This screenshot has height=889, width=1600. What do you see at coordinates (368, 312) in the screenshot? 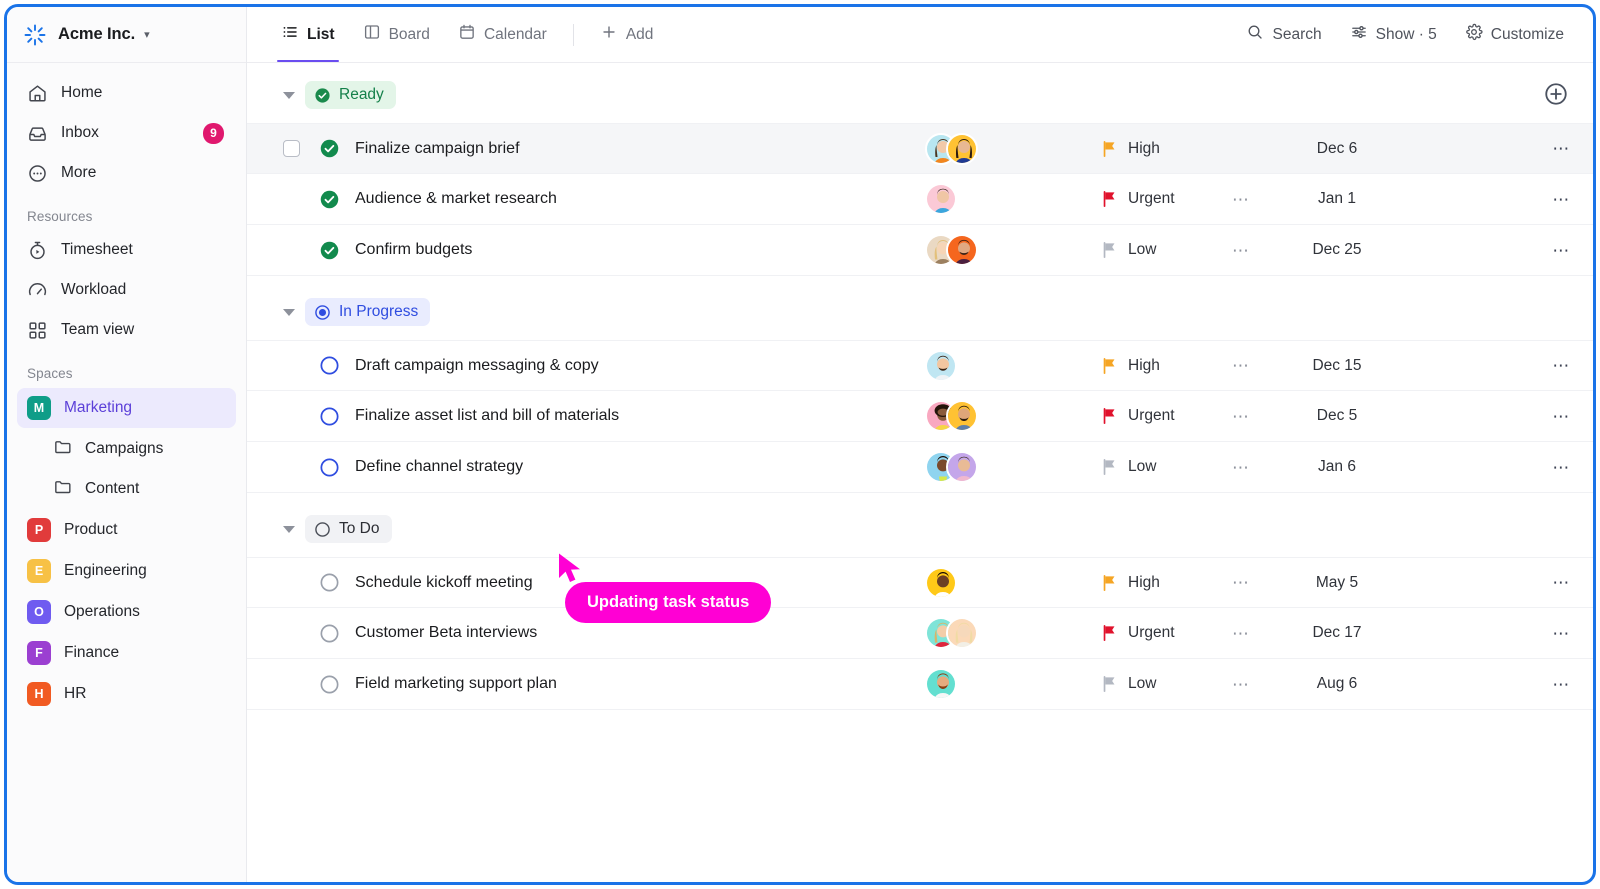
I see `status-badge: In Progress` at bounding box center [368, 312].